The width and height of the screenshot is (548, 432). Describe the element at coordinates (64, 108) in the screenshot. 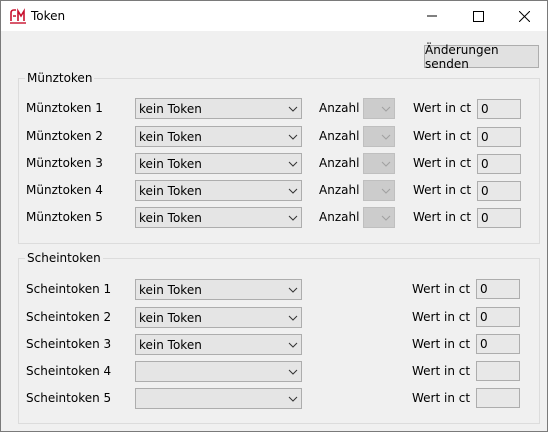

I see `coin-token-label: Münztoken 1` at that location.